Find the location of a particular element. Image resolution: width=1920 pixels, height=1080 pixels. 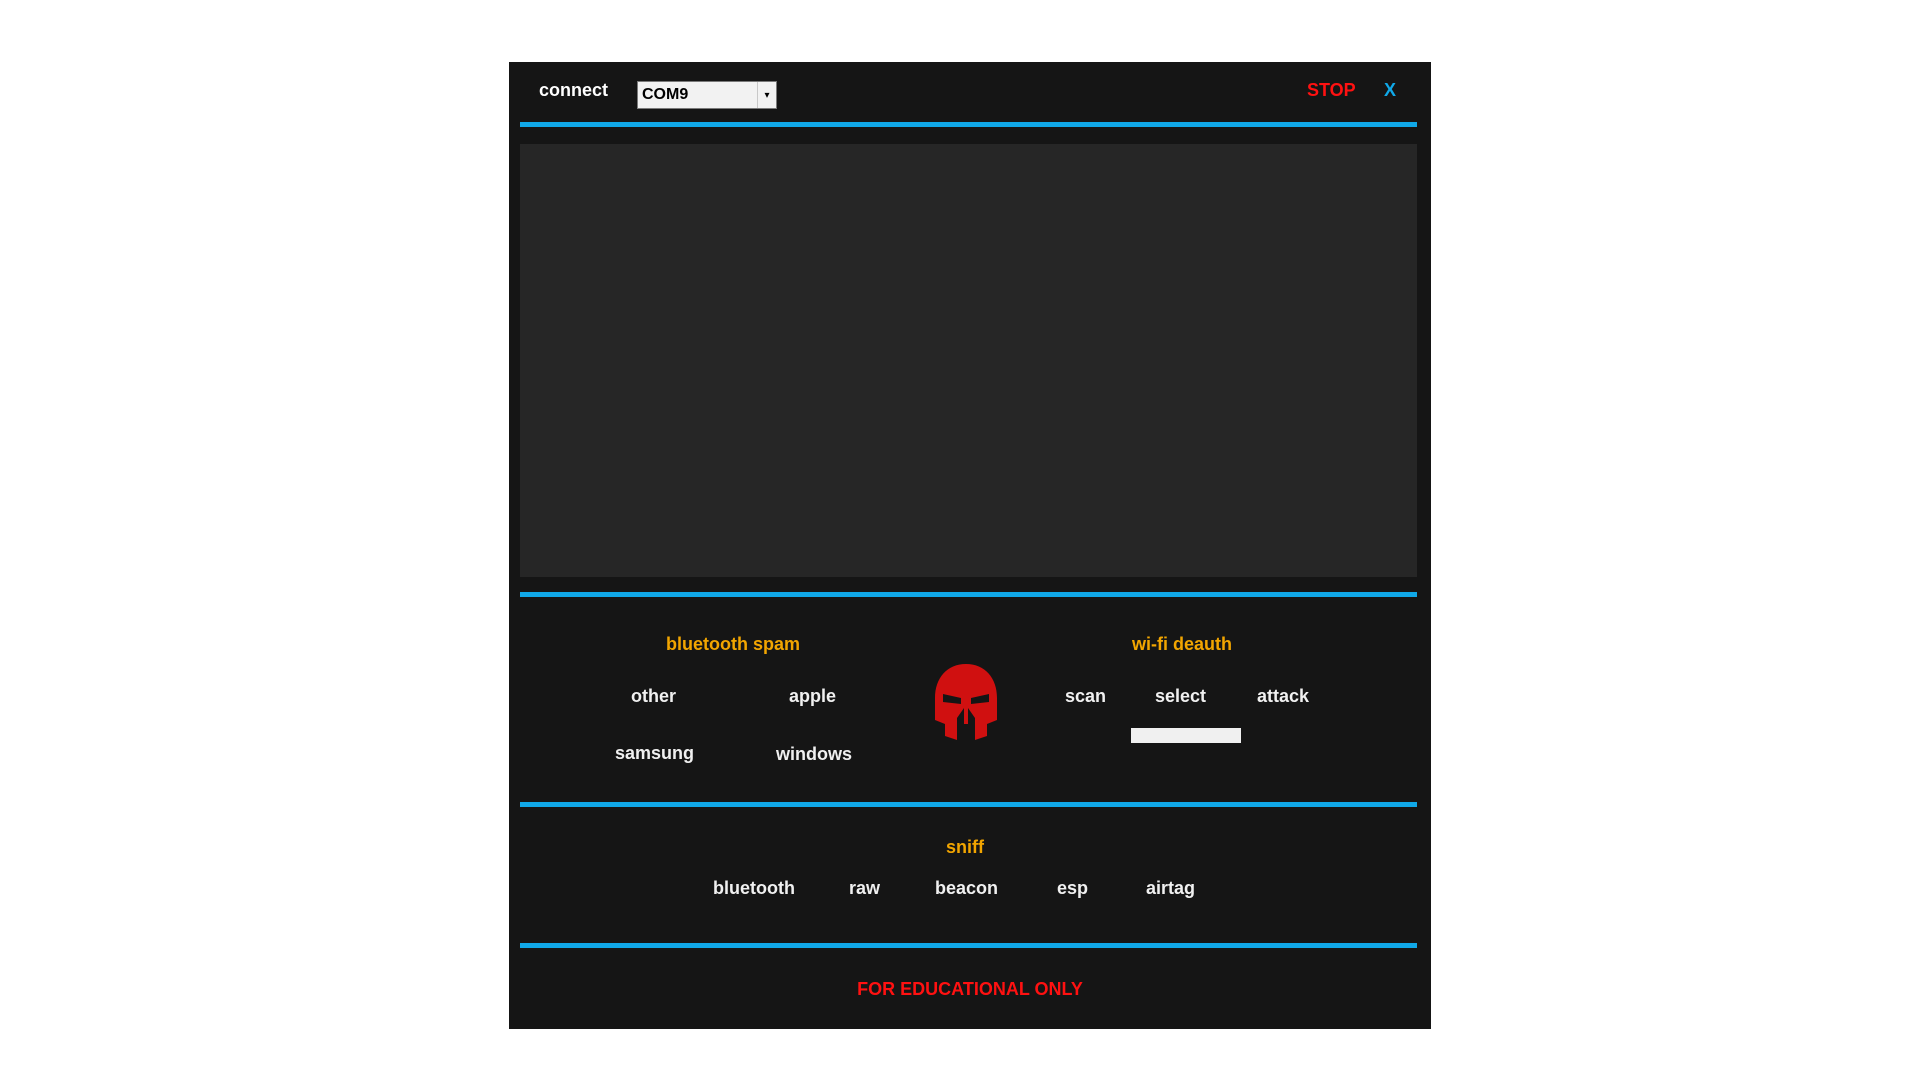

sniff-raw-button: raw is located at coordinates (864, 888).